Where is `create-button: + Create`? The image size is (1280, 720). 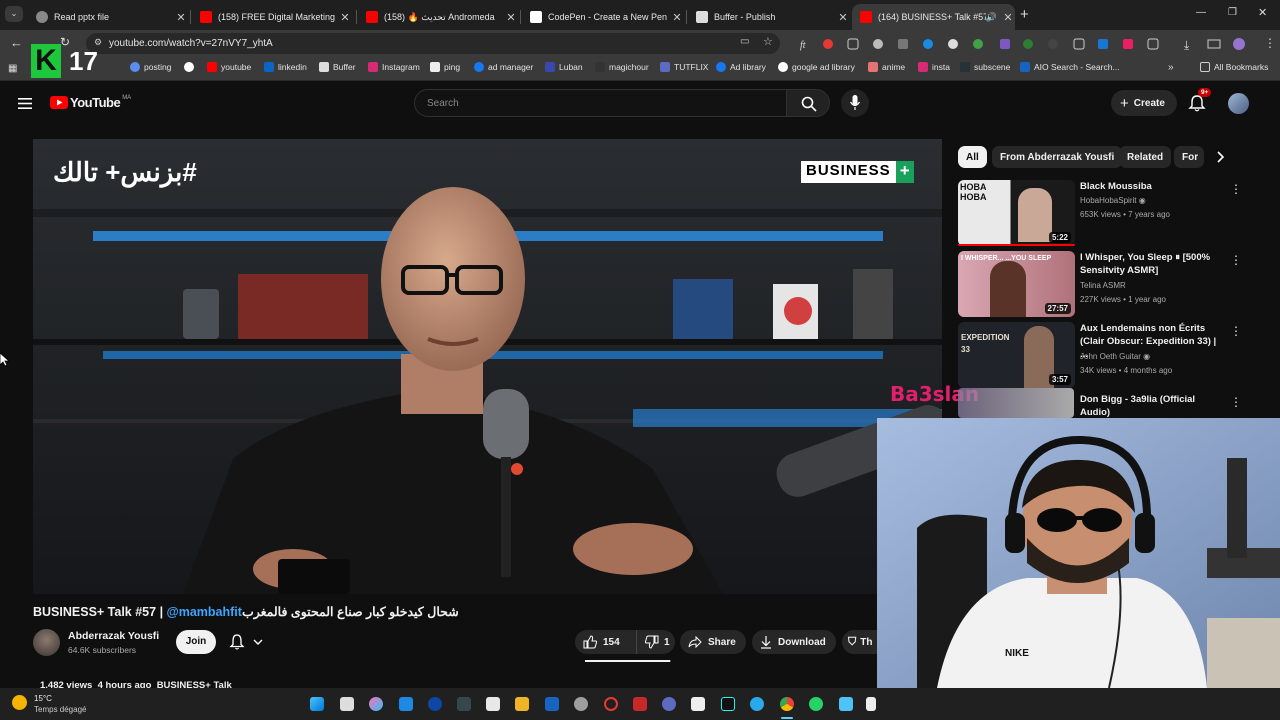 create-button: + Create is located at coordinates (1144, 103).